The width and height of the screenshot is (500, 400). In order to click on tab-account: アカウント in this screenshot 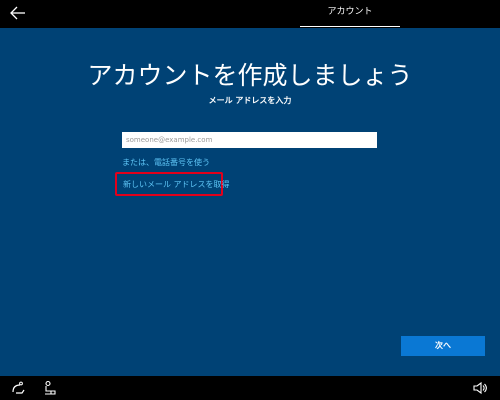, I will do `click(350, 13)`.